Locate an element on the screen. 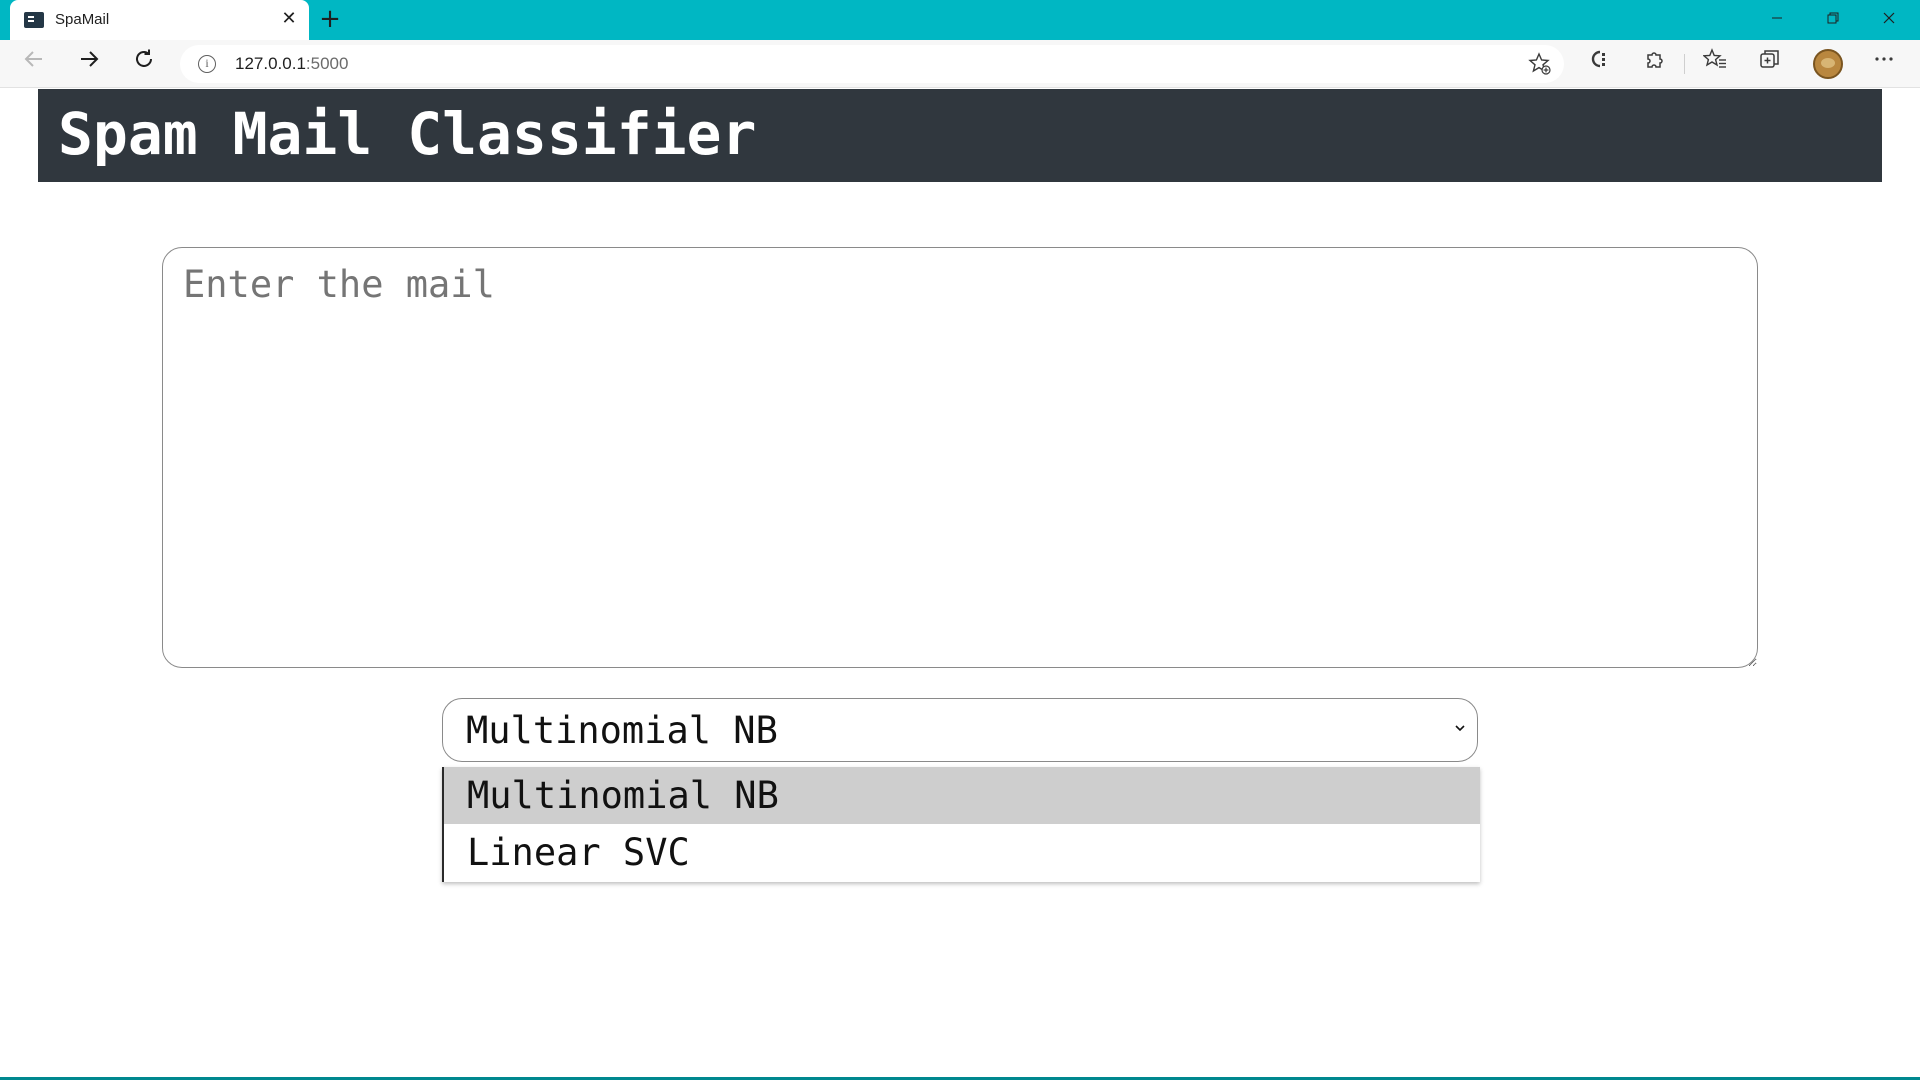 This screenshot has width=1920, height=1080. dropdown-option-linear-svc: Linear SVC is located at coordinates (962, 852).